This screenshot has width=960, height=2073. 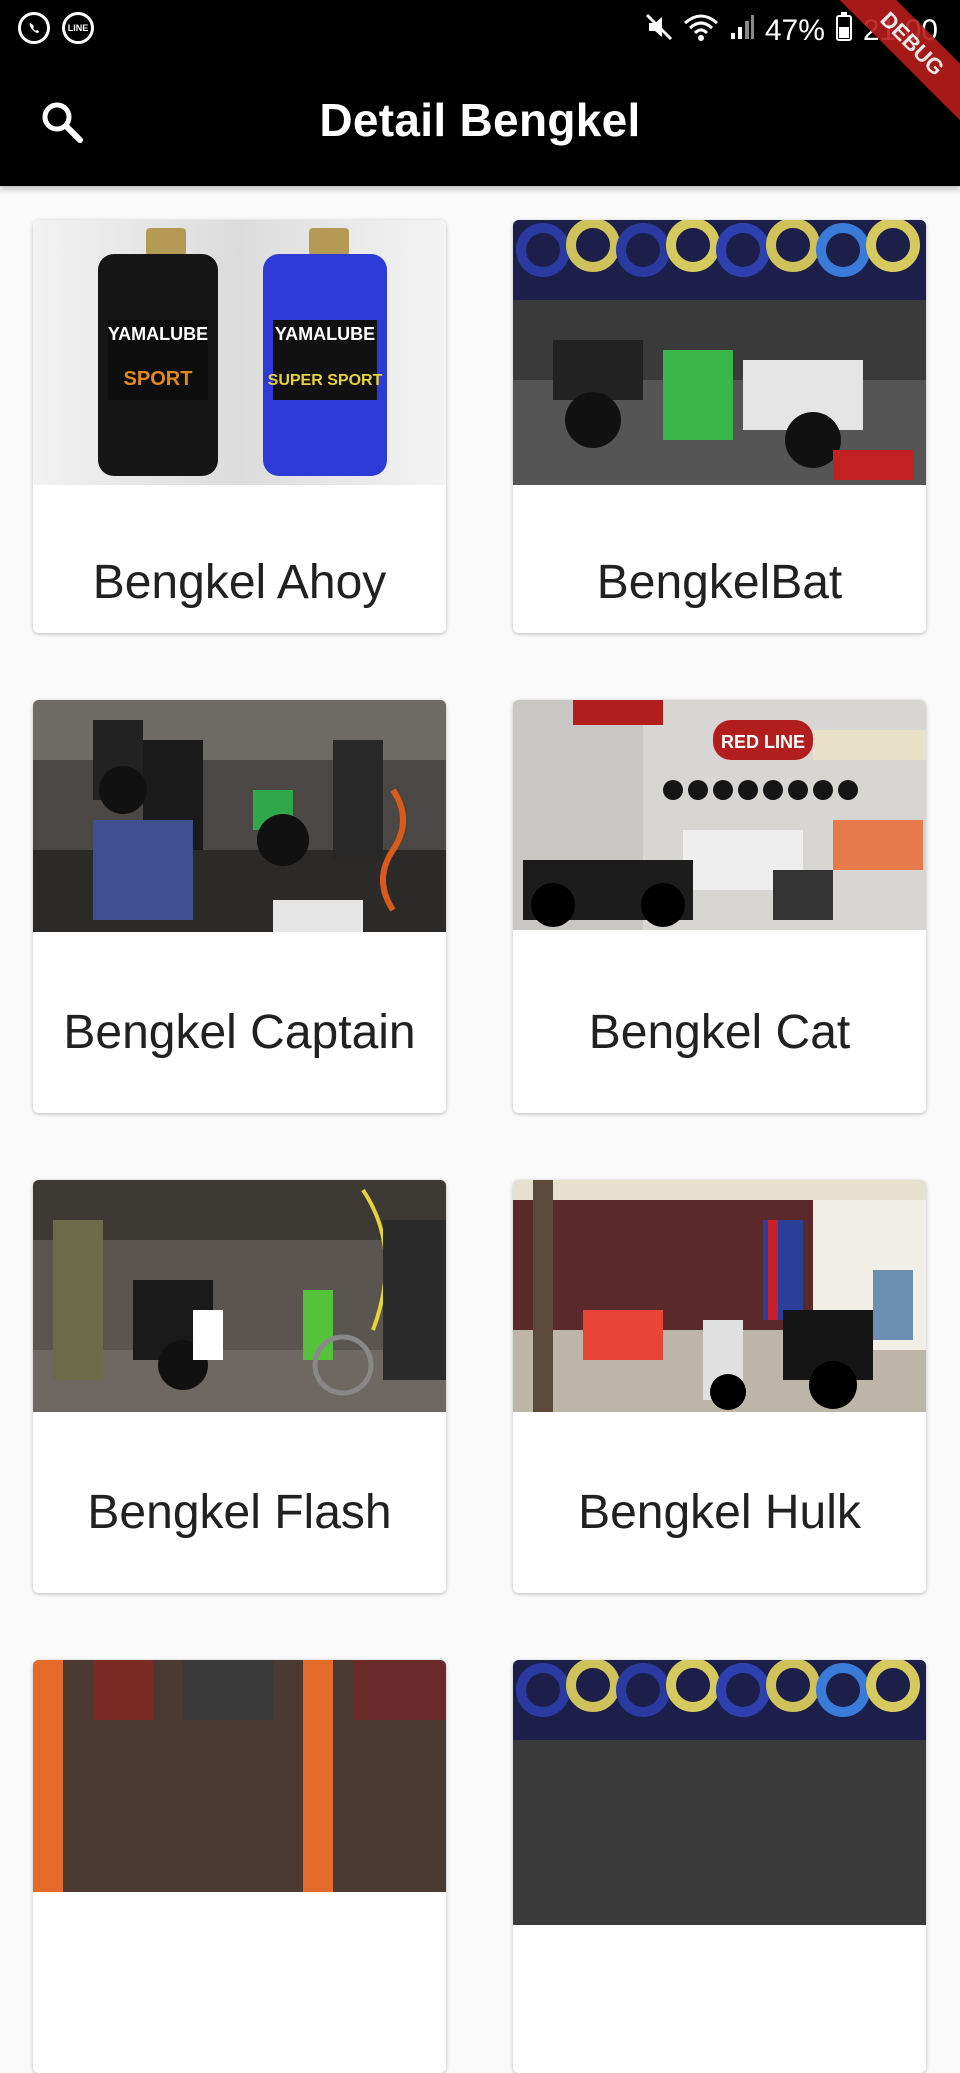 What do you see at coordinates (158, 379) in the screenshot?
I see `bottle1-type: SPORT` at bounding box center [158, 379].